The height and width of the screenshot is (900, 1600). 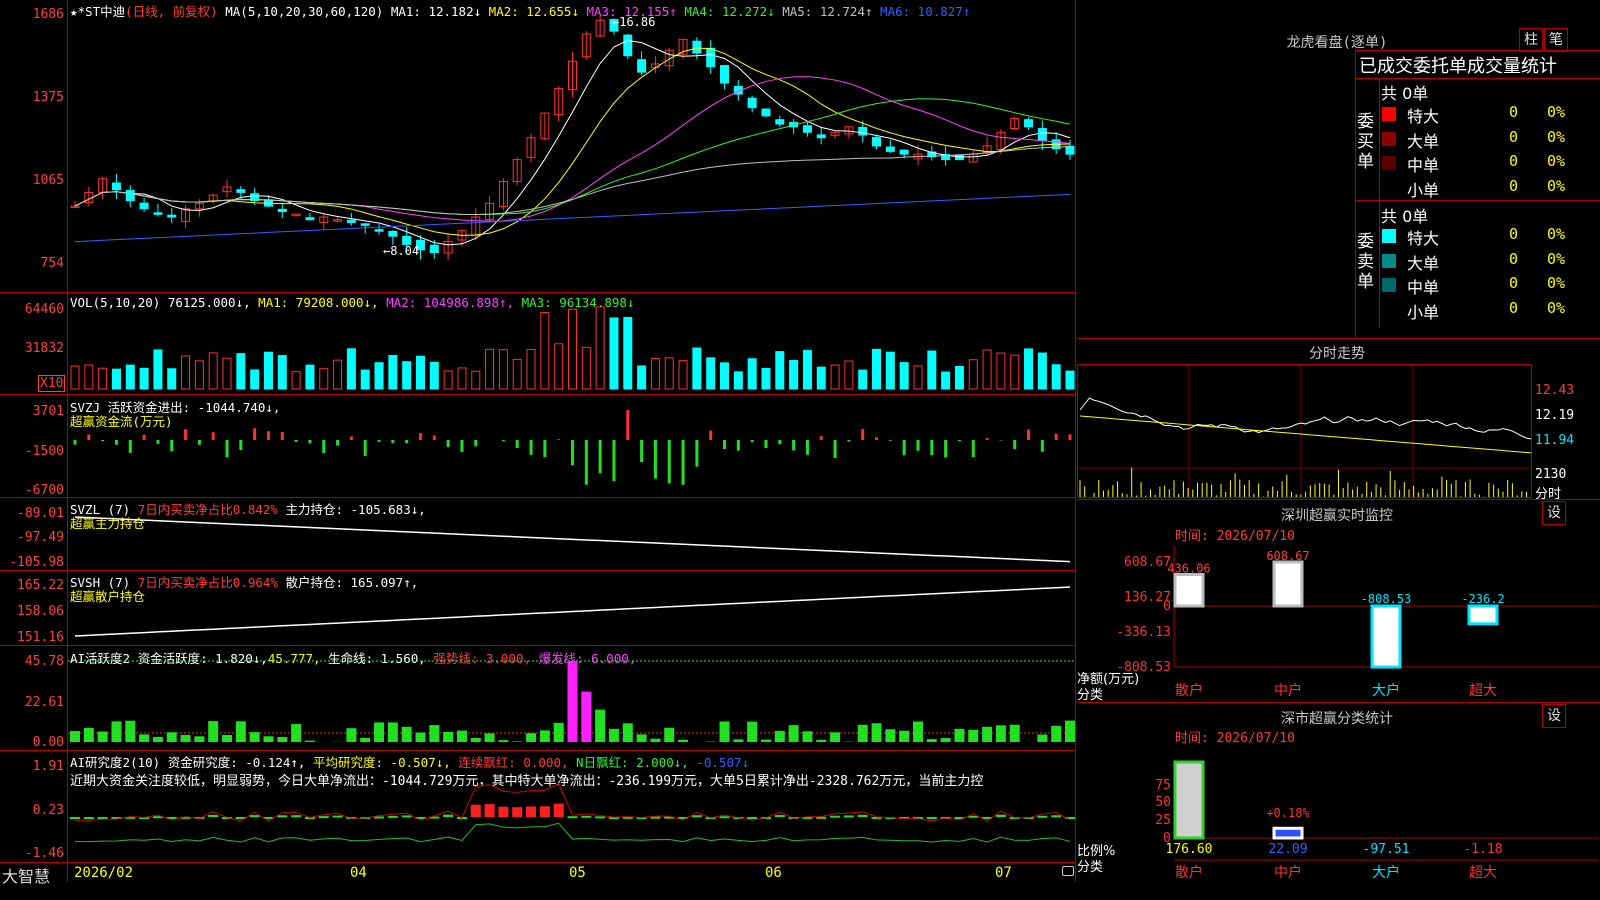 I want to click on main-holding-line, so click(x=572, y=539).